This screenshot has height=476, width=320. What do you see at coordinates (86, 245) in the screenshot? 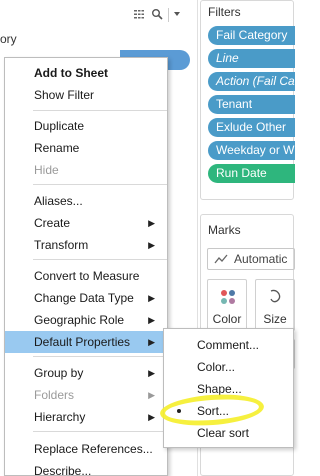
I see `menu-item-transform: Transform ▶` at bounding box center [86, 245].